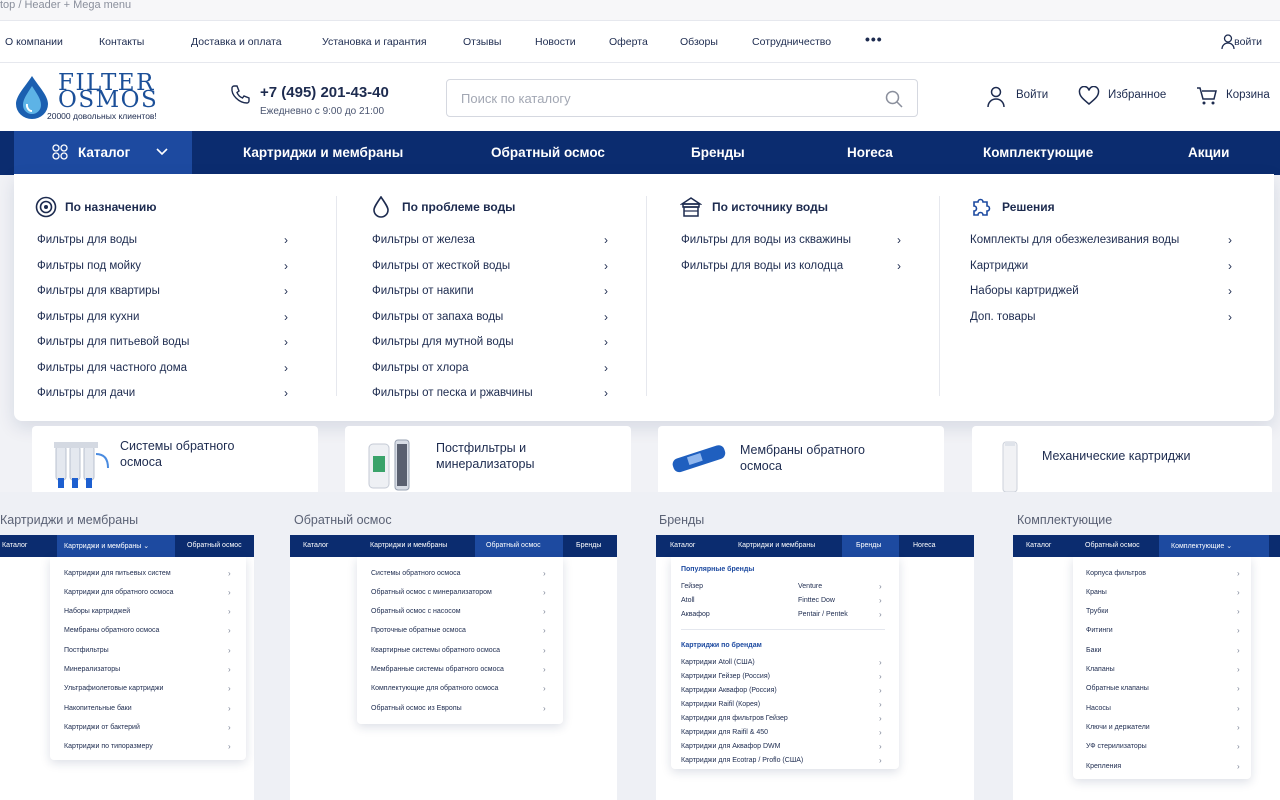 This screenshot has width=1280, height=800. I want to click on variant-item: Системы обратного осмоса, so click(416, 573).